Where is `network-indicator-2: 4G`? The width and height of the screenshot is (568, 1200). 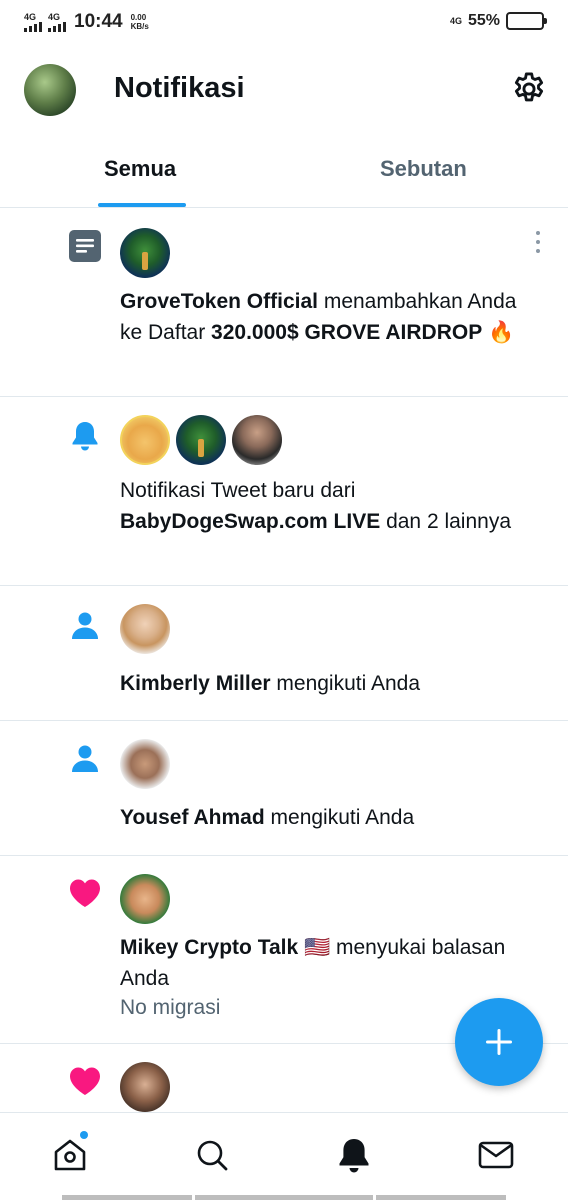 network-indicator-2: 4G is located at coordinates (57, 21).